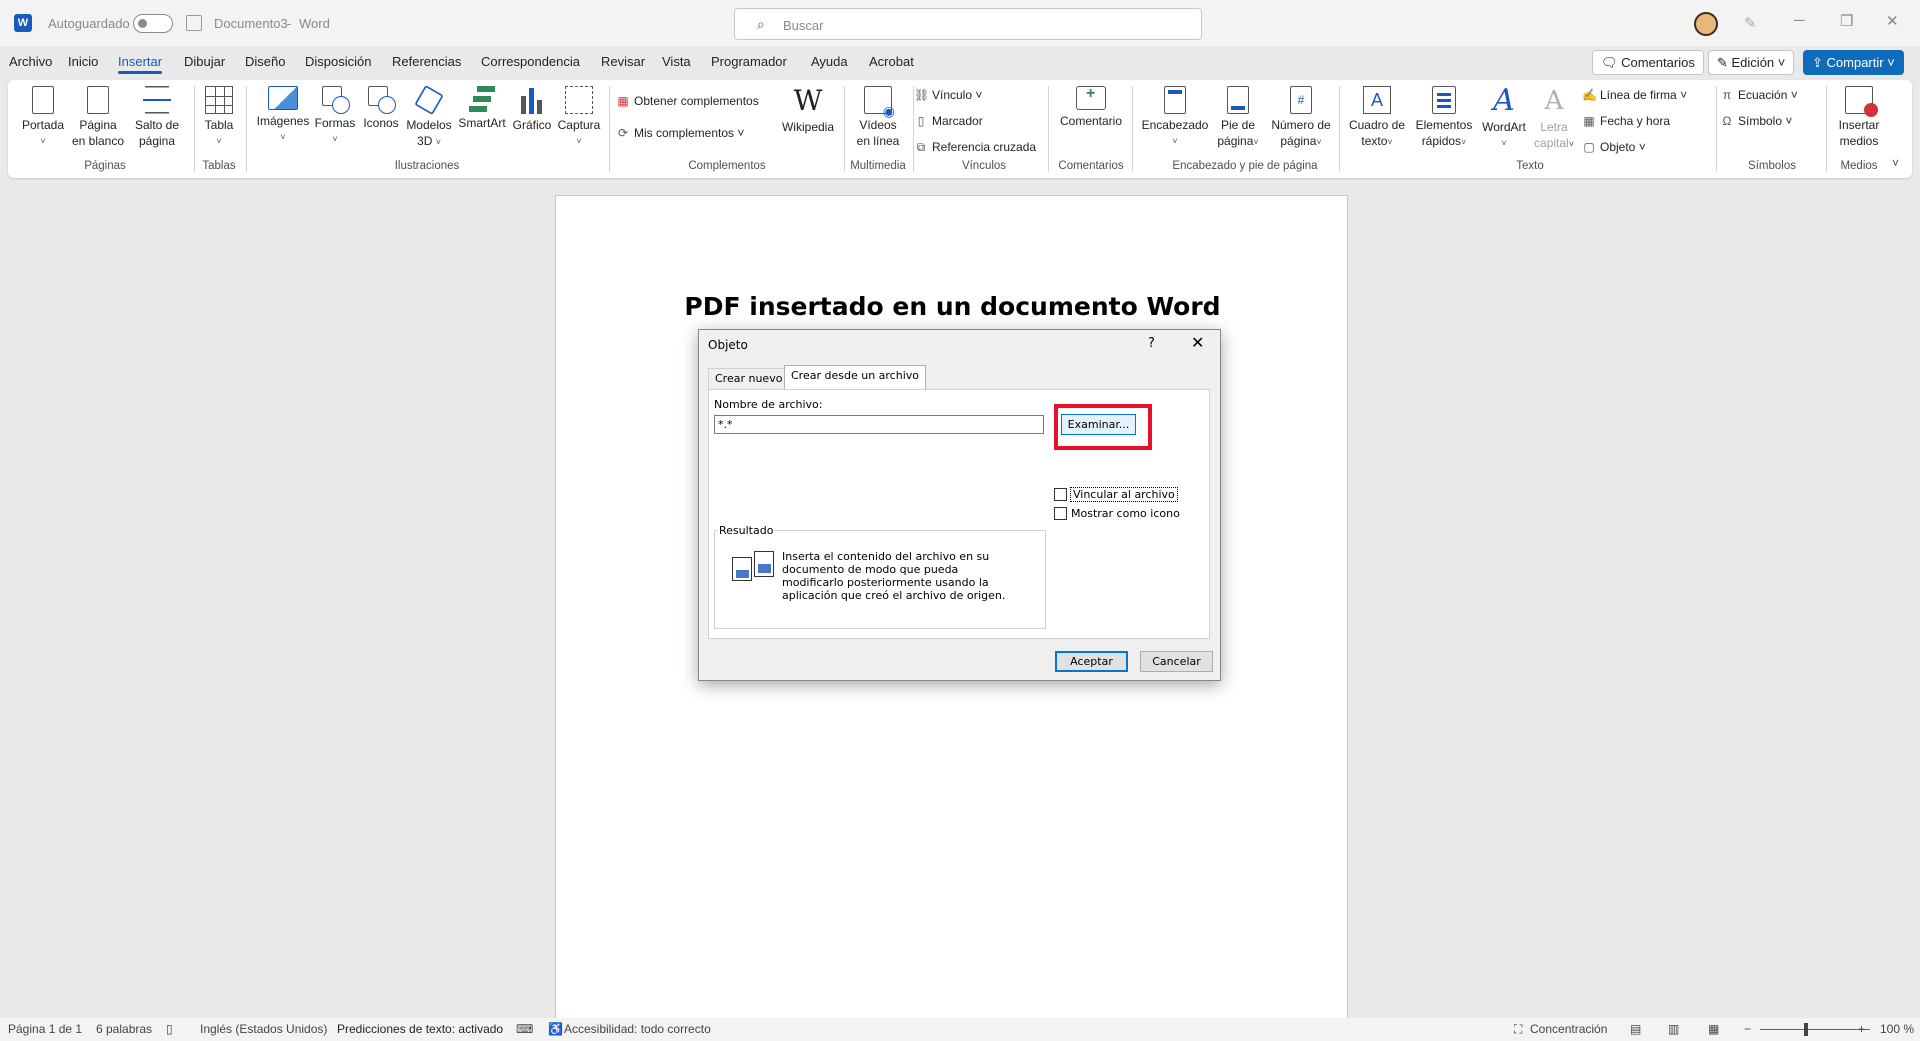  I want to click on shapes-button: Formas ˅, so click(335, 116).